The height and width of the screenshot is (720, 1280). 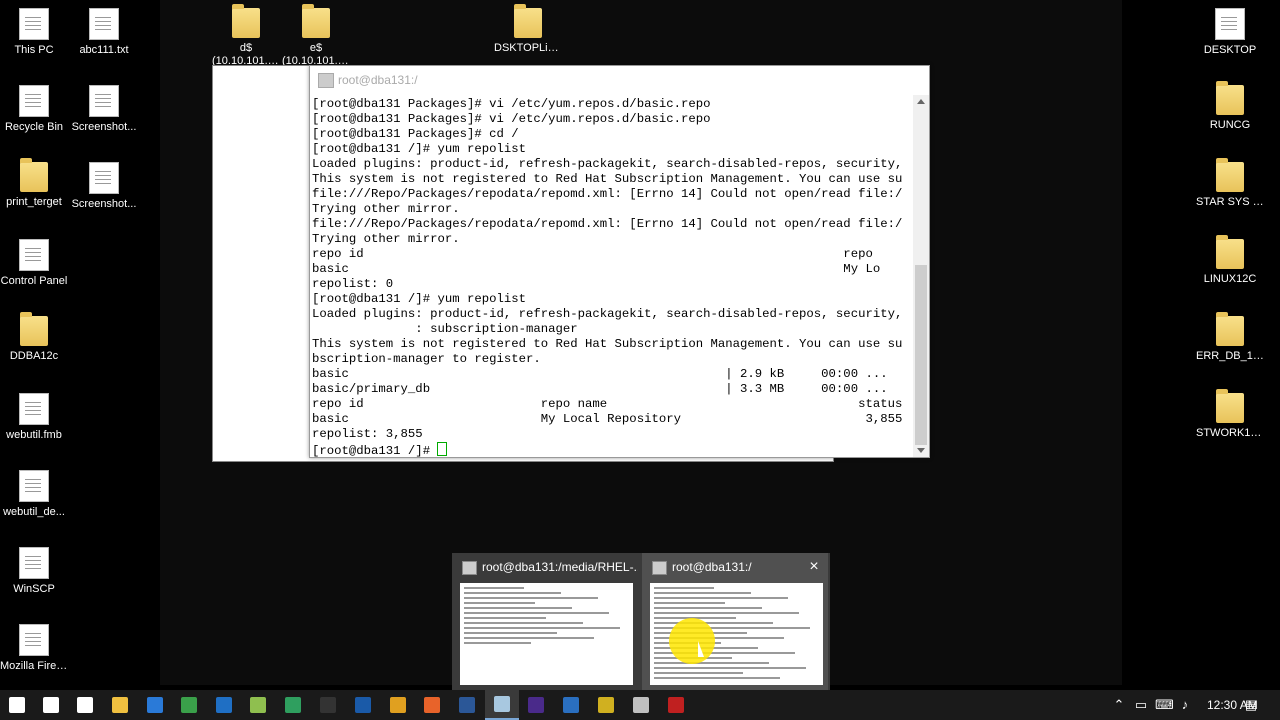 What do you see at coordinates (415, 134) in the screenshot?
I see `terminal-line: [root@dba131 Packages]# cd /` at bounding box center [415, 134].